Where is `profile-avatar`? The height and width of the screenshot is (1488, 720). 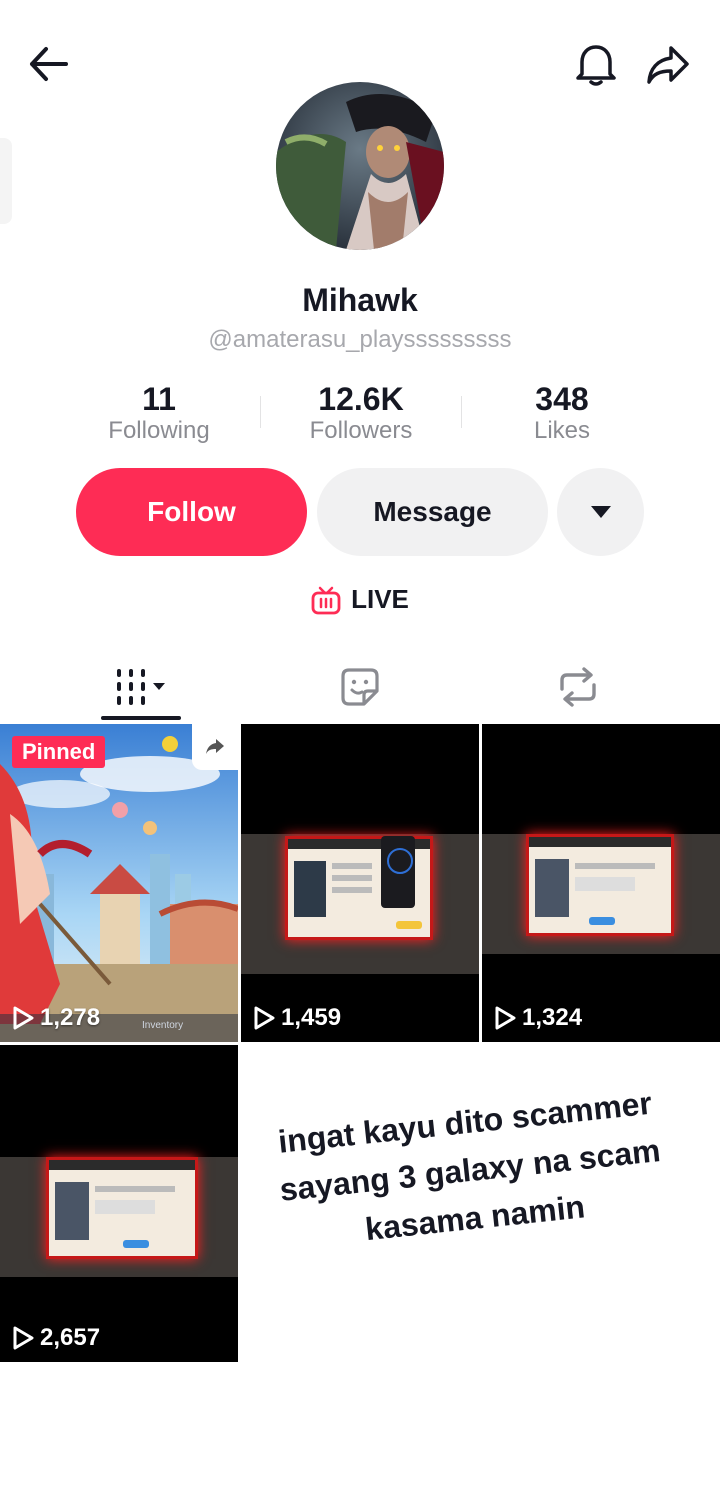 profile-avatar is located at coordinates (360, 166).